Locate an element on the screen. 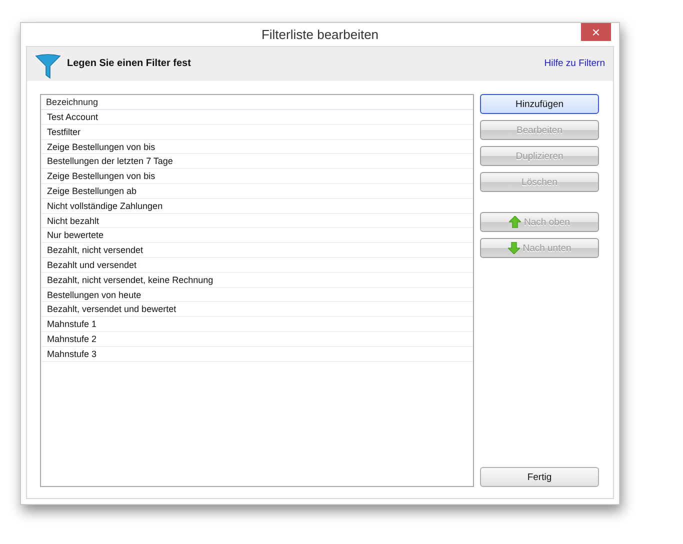  list-item: Testfilter is located at coordinates (257, 132).